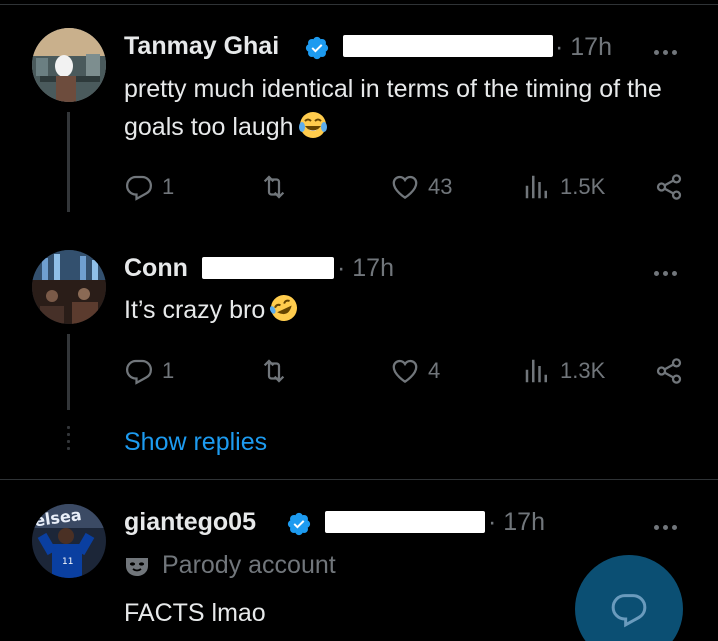 The image size is (718, 641). What do you see at coordinates (434, 370) in the screenshot?
I see `like-count: 4` at bounding box center [434, 370].